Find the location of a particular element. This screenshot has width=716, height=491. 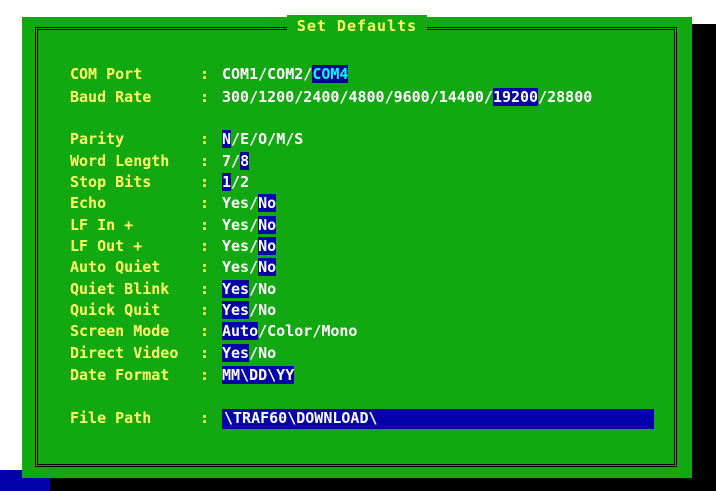

file-path-label: File Path is located at coordinates (111, 418).